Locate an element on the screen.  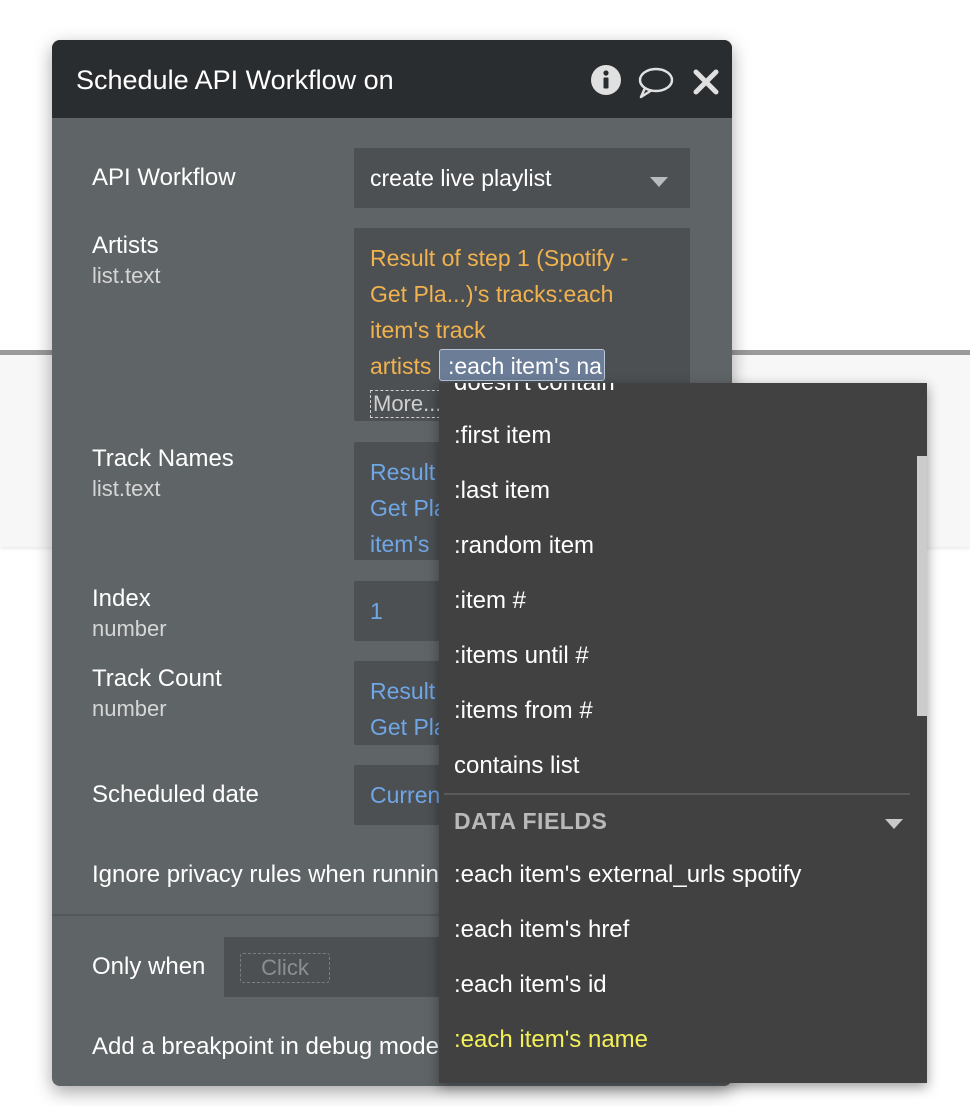
index-label: Index is located at coordinates (121, 598).